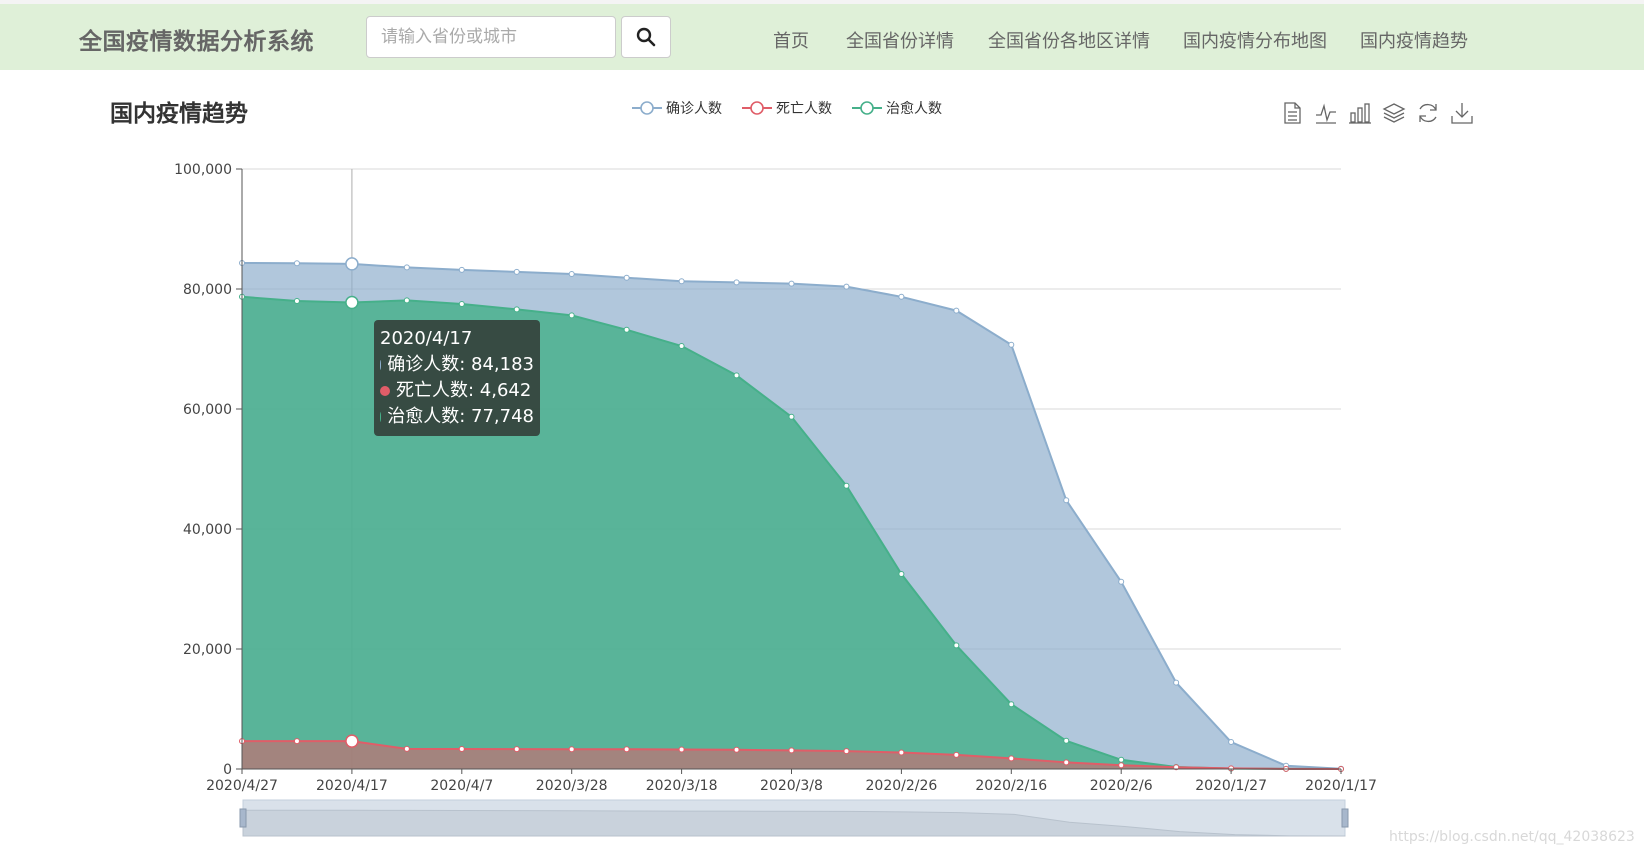 The height and width of the screenshot is (860, 1644). I want to click on x-tick-label: 2020/2/16, so click(1011, 786).